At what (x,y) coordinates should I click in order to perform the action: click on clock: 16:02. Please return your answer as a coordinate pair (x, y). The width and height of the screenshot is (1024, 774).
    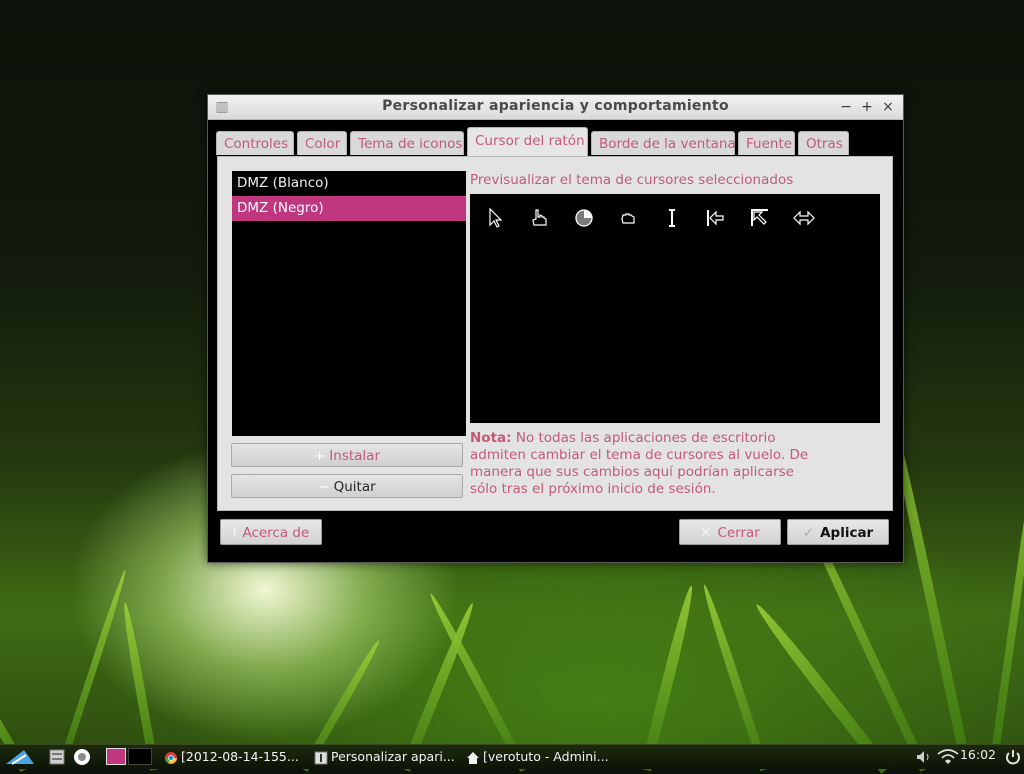
    Looking at the image, I should click on (978, 754).